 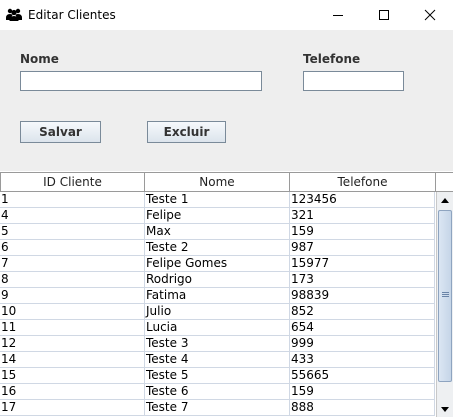 What do you see at coordinates (362, 280) in the screenshot?
I see `cell-telefone: 173` at bounding box center [362, 280].